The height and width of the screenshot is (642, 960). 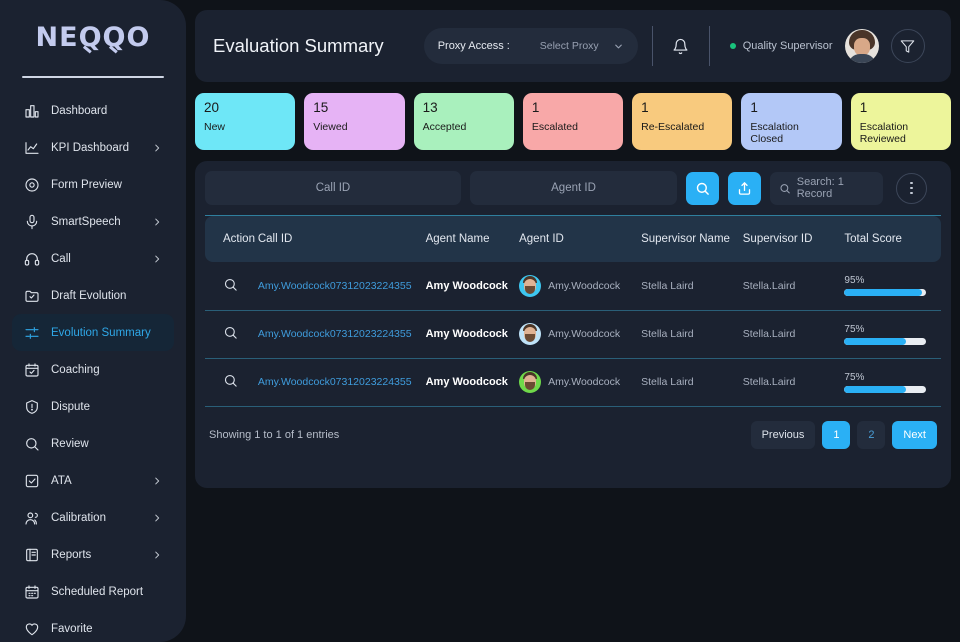 I want to click on sidebar-item-review: Review, so click(x=93, y=443).